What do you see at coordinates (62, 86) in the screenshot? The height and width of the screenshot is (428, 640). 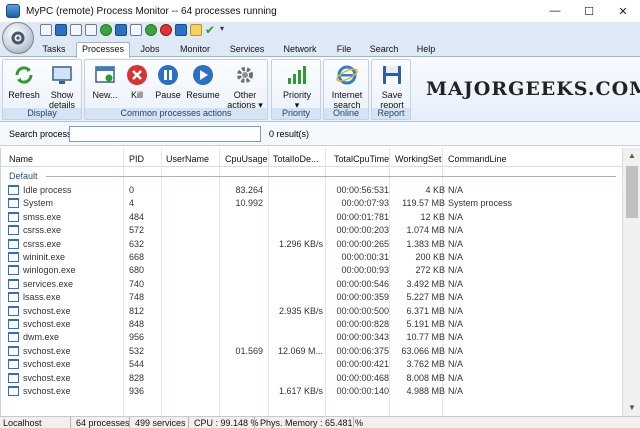 I see `show-details-button: Show details` at bounding box center [62, 86].